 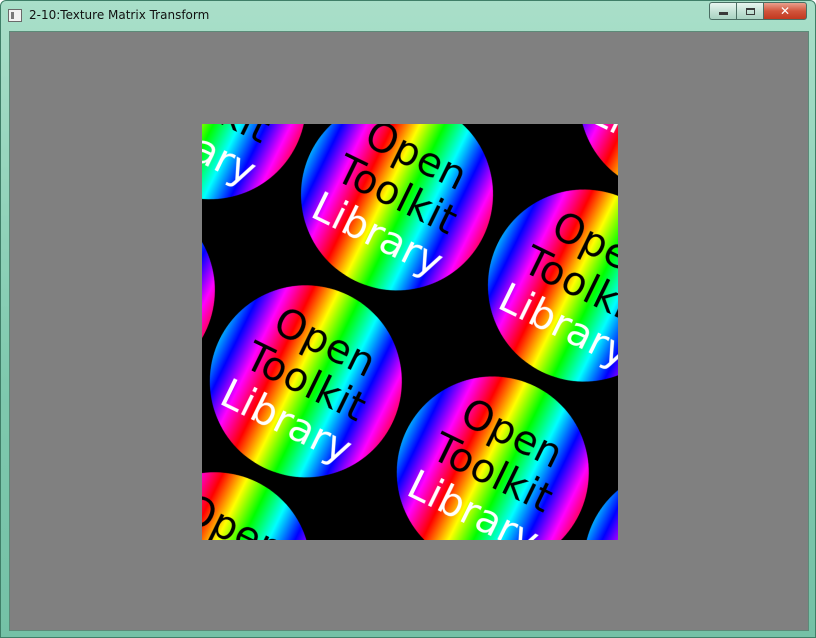 I want to click on app-window-icon, so click(x=15, y=15).